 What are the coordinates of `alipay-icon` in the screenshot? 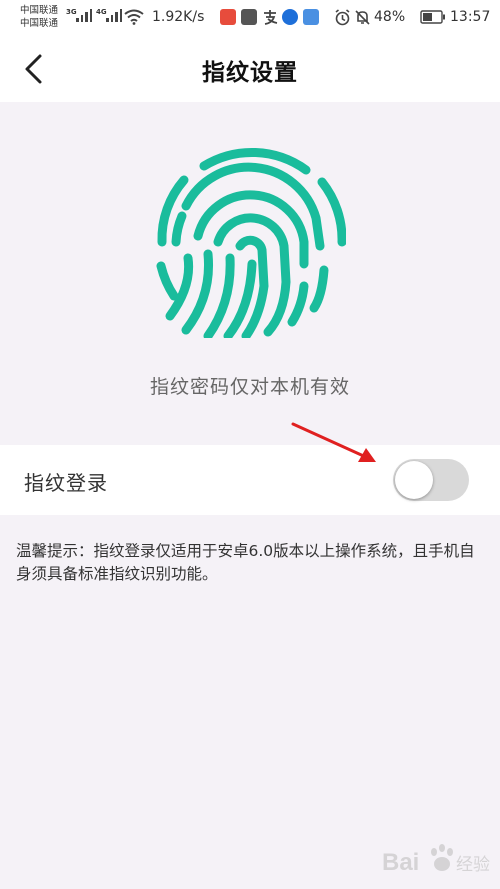 It's located at (271, 17).